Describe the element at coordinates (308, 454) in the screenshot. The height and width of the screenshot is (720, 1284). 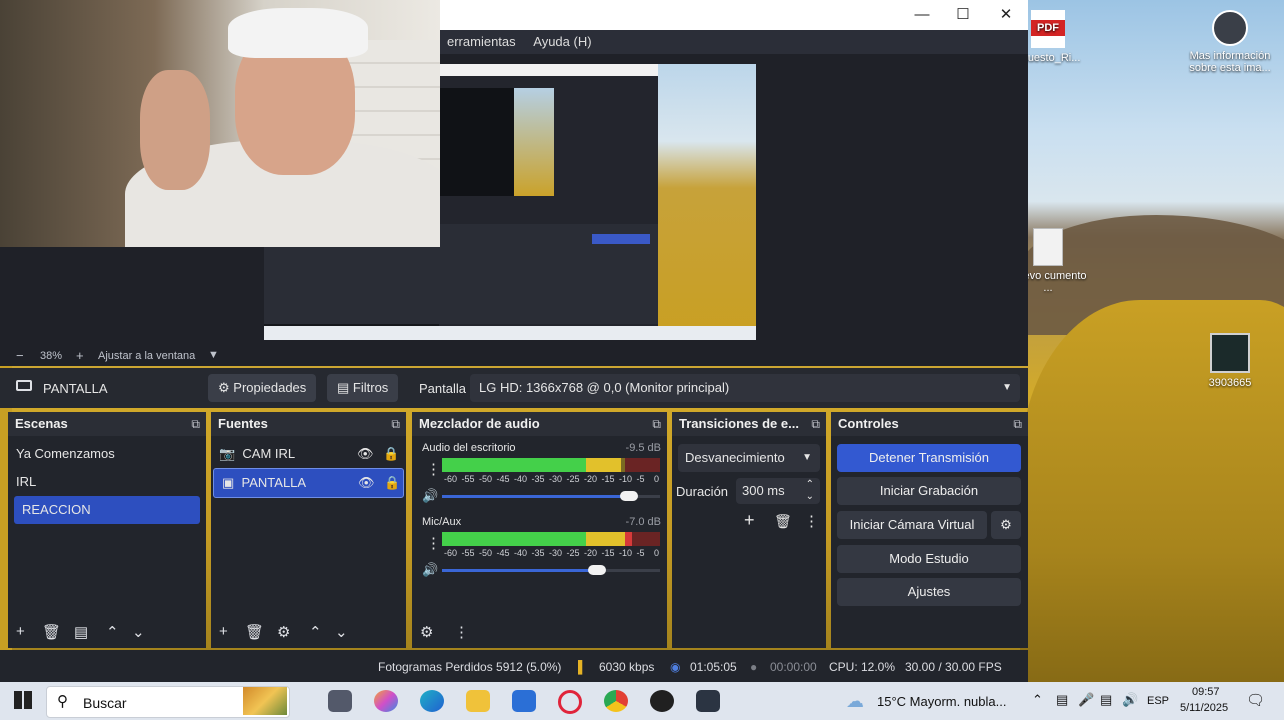
I see `source-item: 📷 CAM IRL 👁 🔒` at that location.